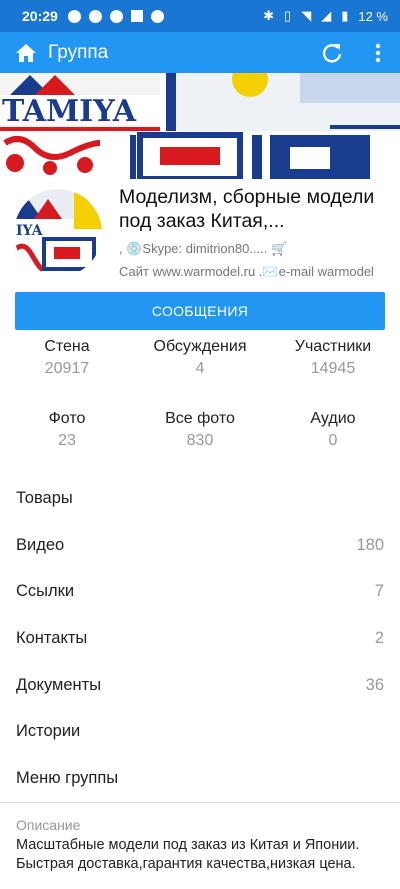  Describe the element at coordinates (379, 637) in the screenshot. I see `section-count: 2` at that location.